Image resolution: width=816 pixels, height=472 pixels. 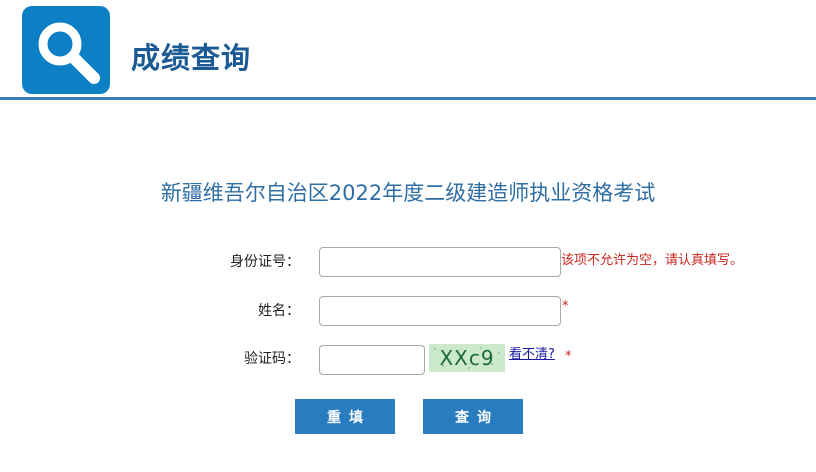 I want to click on captcha-refresh-link: 看不清?, so click(x=532, y=355).